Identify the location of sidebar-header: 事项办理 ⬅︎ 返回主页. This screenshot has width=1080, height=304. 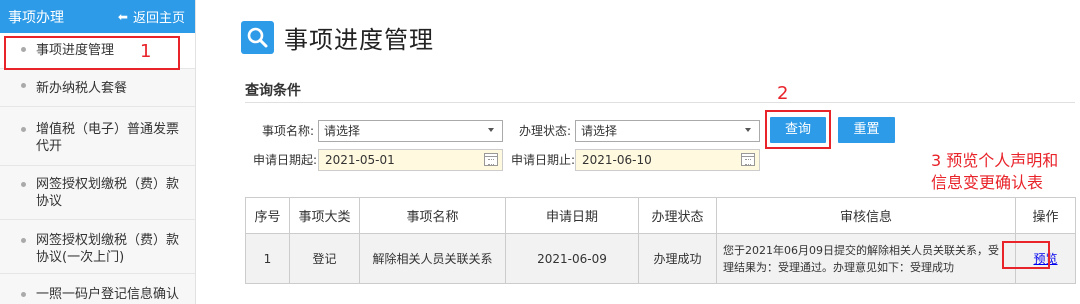
(97, 16).